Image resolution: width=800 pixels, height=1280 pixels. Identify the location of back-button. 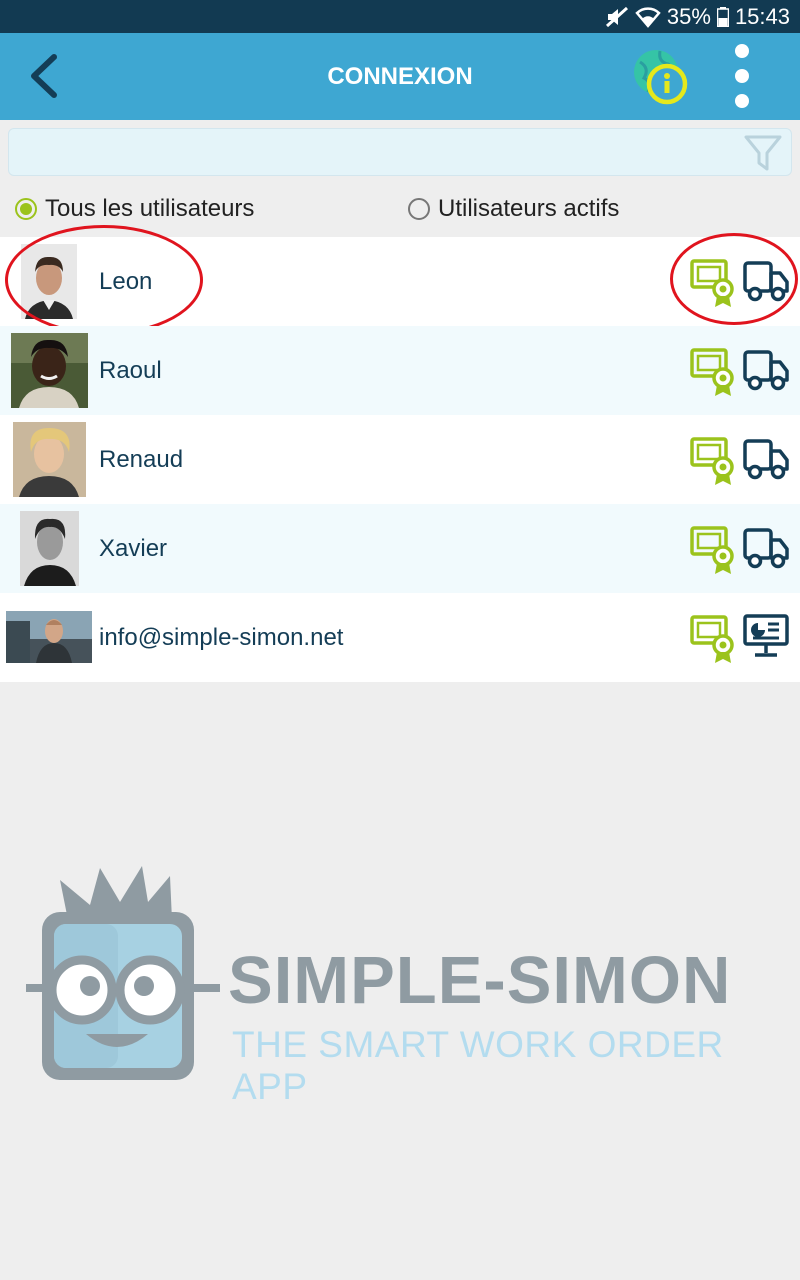
(47, 76).